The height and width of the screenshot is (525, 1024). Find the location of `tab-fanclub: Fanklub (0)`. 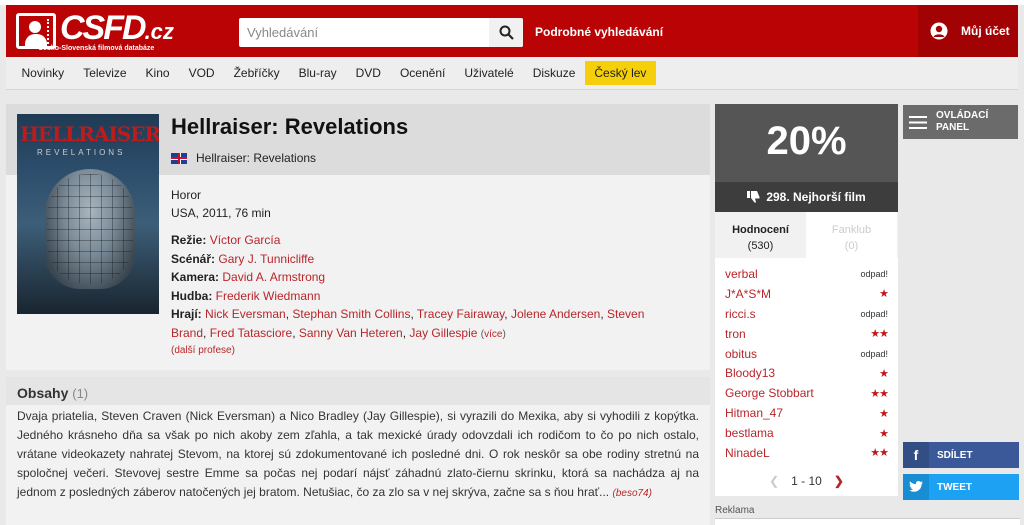

tab-fanclub: Fanklub (0) is located at coordinates (851, 235).